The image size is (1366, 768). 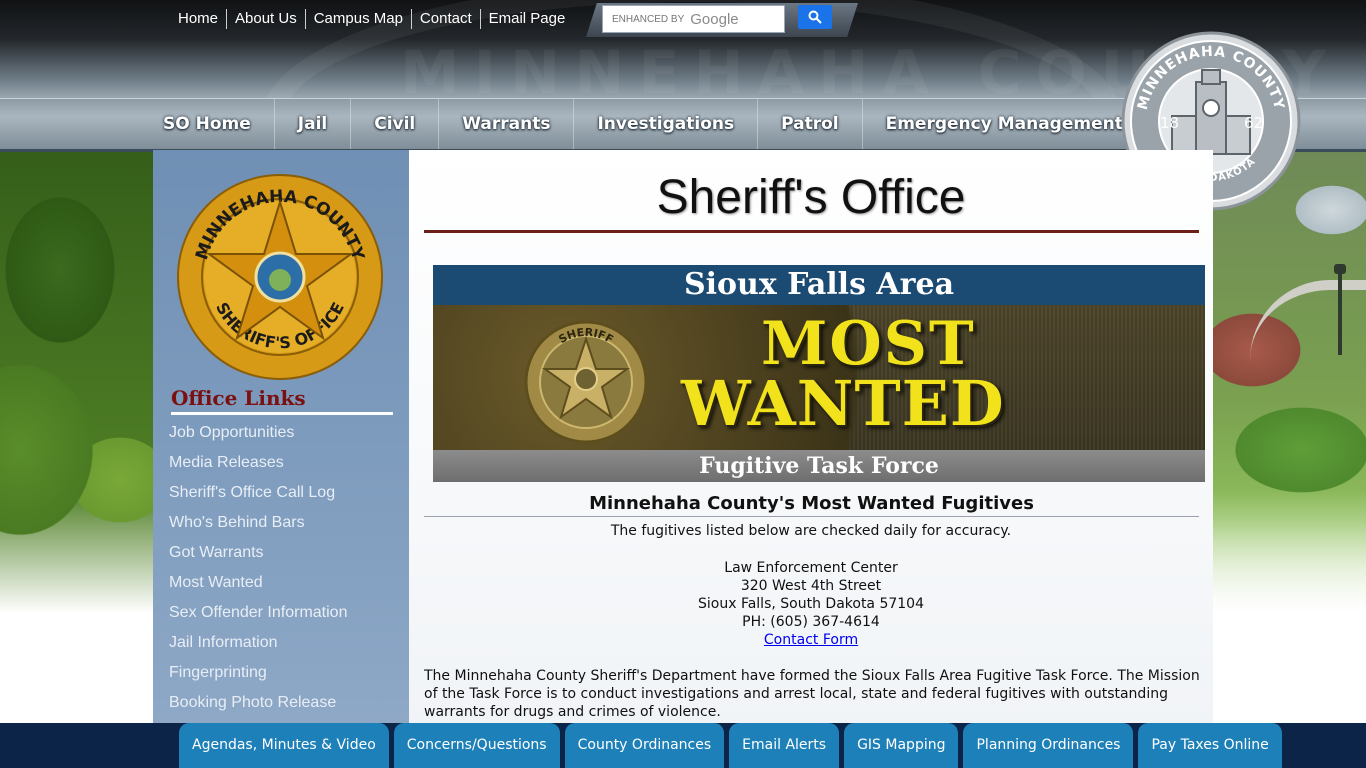 What do you see at coordinates (648, 19) in the screenshot?
I see `search-placeholder-prefix: ENHANCED BY` at bounding box center [648, 19].